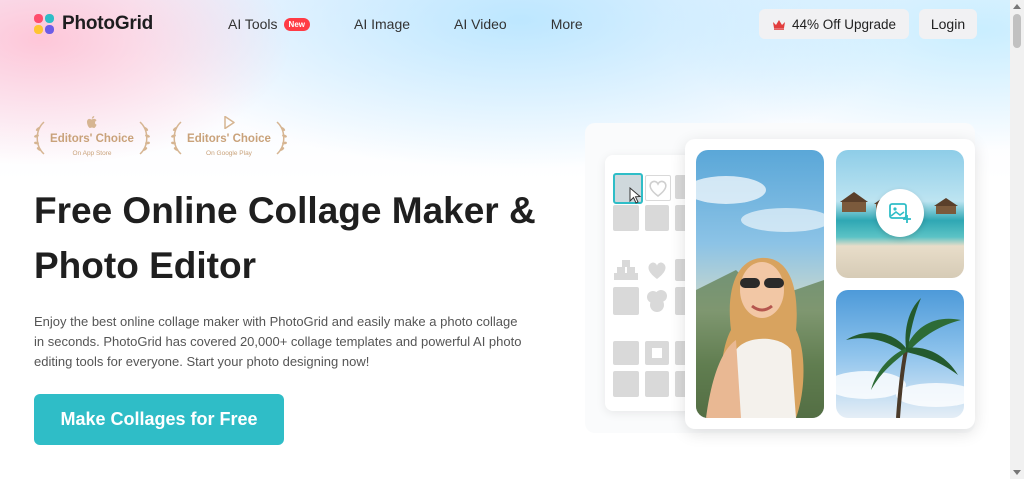 The height and width of the screenshot is (479, 1024). I want to click on nav-label: AI Video, so click(480, 24).